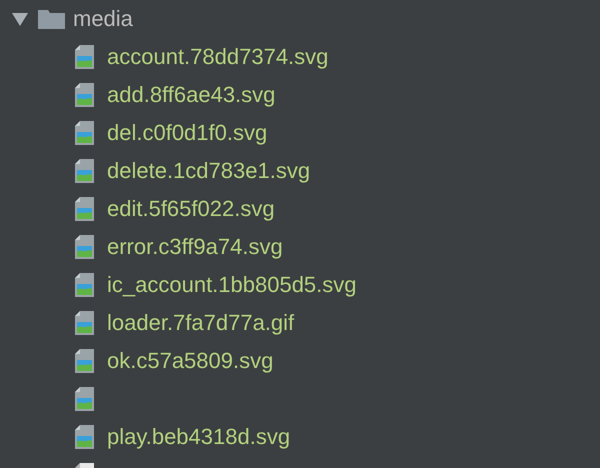  I want to click on tree-row: account.78dd7374.svg, so click(300, 57).